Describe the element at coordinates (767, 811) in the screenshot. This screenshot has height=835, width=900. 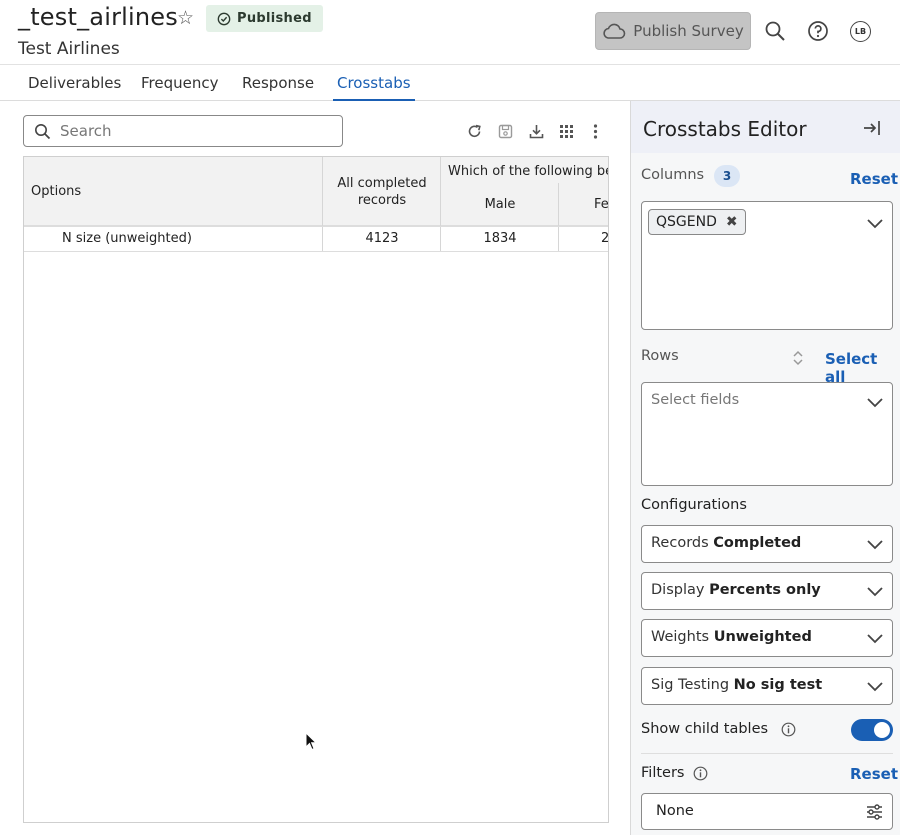
I see `filters-select: None` at that location.